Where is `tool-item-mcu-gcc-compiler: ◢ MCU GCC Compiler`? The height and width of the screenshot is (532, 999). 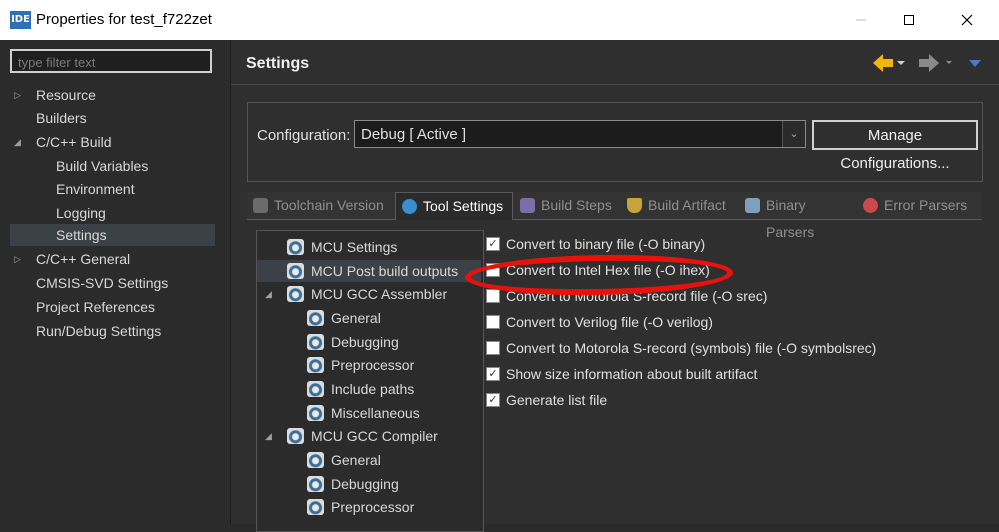 tool-item-mcu-gcc-compiler: ◢ MCU GCC Compiler is located at coordinates (371, 436).